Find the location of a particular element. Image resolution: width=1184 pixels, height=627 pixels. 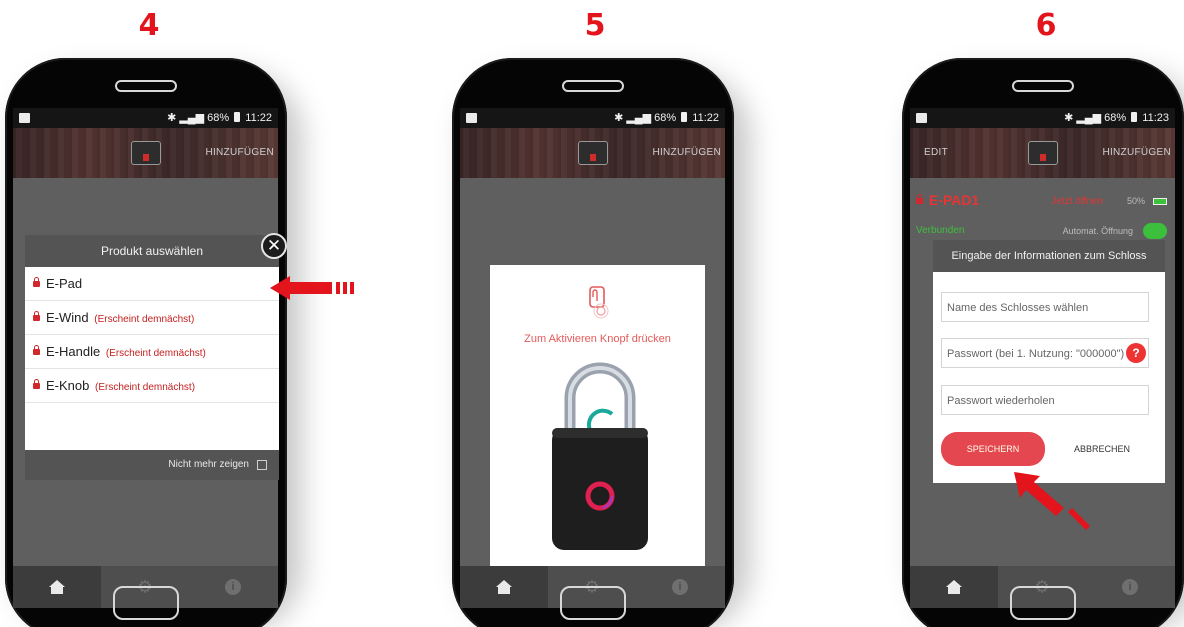

status-bar: ✱ ▂▄▆ 68% 11:23 is located at coordinates (1042, 118).